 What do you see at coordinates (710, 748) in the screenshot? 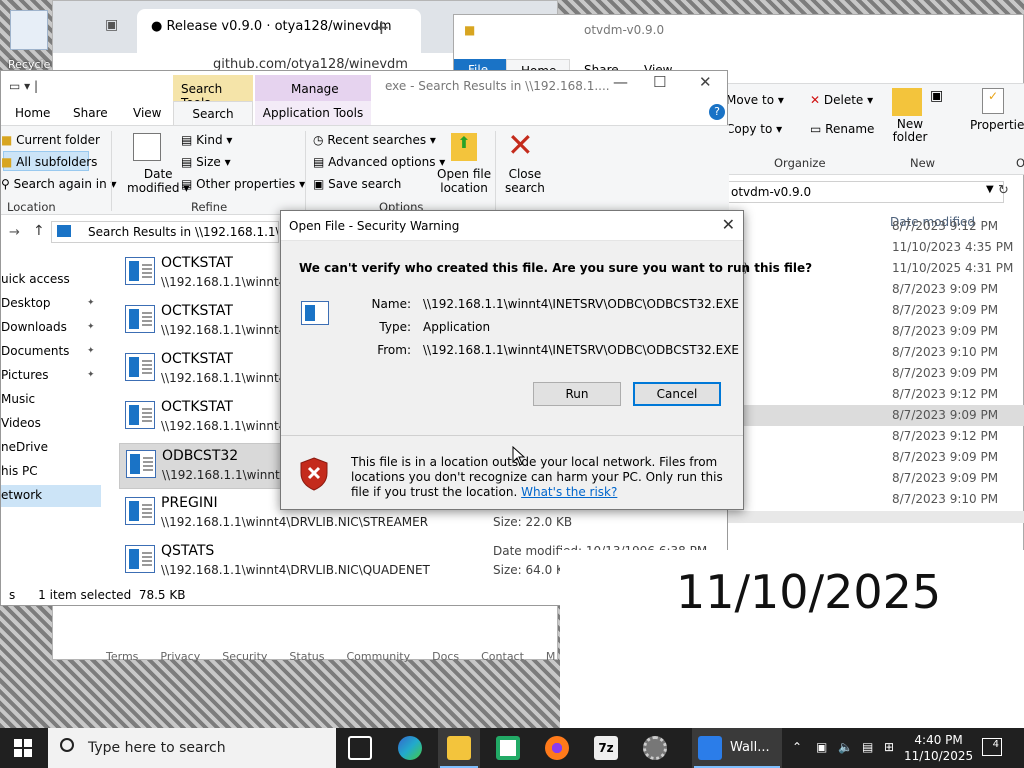
I see `wall-app-icon` at bounding box center [710, 748].